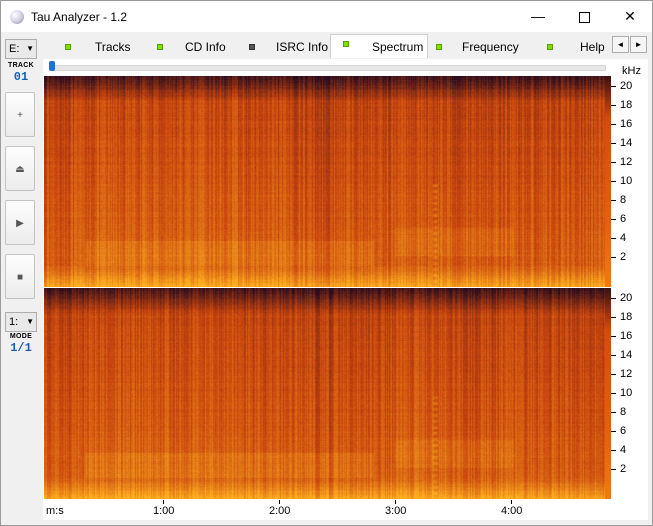  I want to click on close-button: ✕, so click(629, 16).